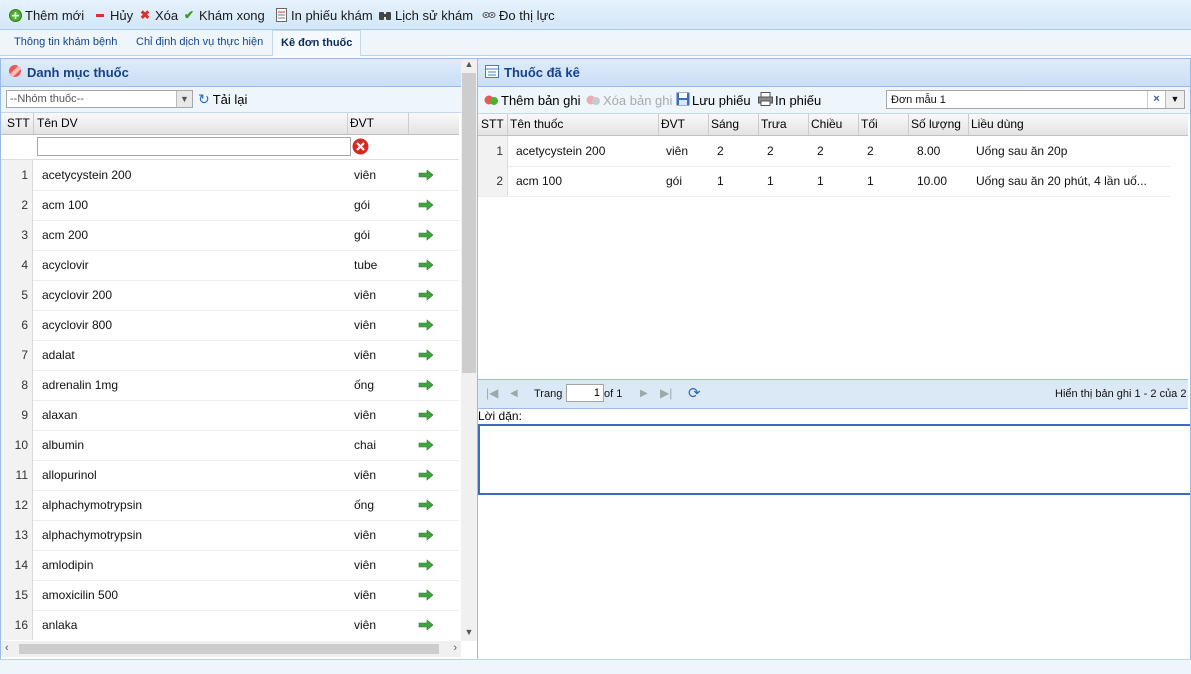 This screenshot has width=1191, height=674. I want to click on note-textarea, so click(834, 459).